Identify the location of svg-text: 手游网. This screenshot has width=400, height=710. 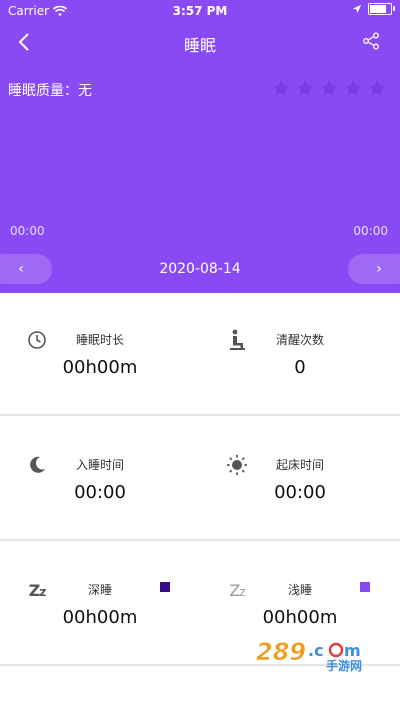
(344, 665).